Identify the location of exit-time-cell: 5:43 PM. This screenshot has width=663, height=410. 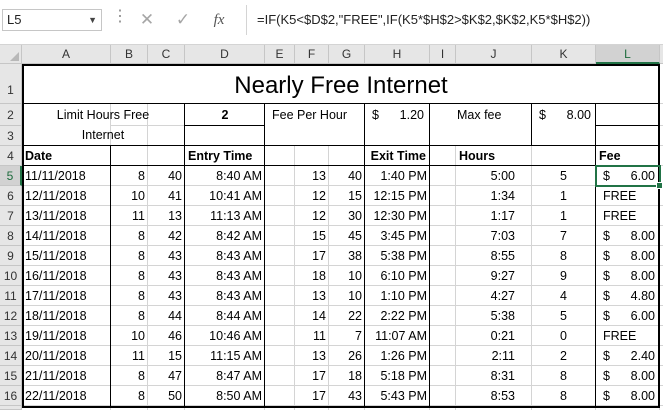
(397, 396).